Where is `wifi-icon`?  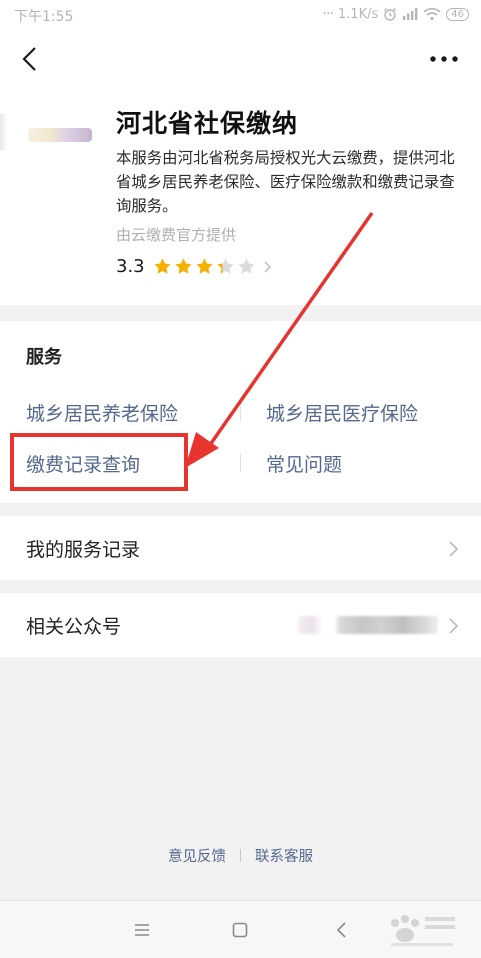 wifi-icon is located at coordinates (432, 14).